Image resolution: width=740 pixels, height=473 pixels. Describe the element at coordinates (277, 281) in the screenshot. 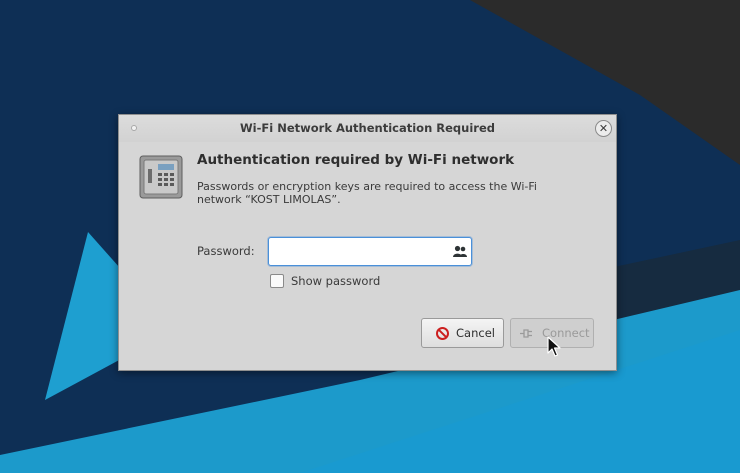

I see `show-password-checkbox` at that location.